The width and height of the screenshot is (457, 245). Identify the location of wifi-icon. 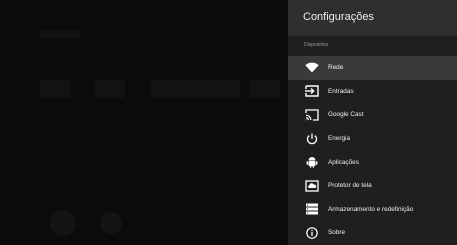
(312, 68).